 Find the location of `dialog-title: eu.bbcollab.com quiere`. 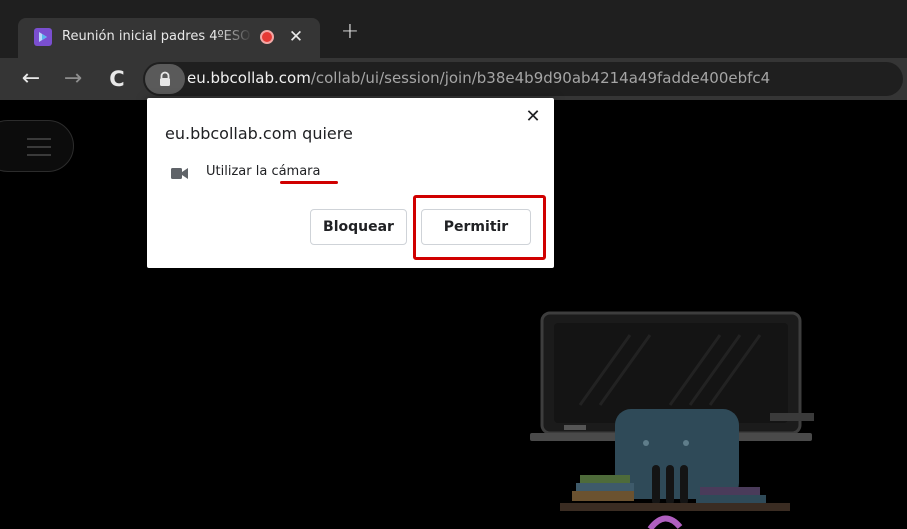

dialog-title: eu.bbcollab.com quiere is located at coordinates (259, 133).